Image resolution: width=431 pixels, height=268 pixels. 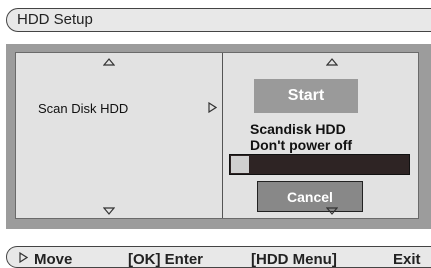 I want to click on menu-item-scan-disk-hdd: Scan Disk HDD, so click(x=83, y=108).